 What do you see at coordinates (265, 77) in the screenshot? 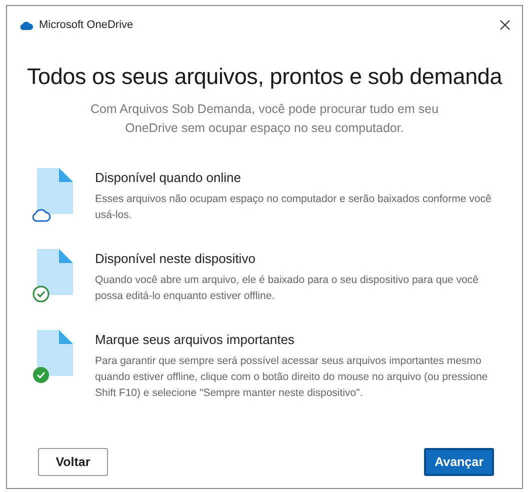
I see `heading: Todos os seus arquivos, prontos e sob demanda` at bounding box center [265, 77].